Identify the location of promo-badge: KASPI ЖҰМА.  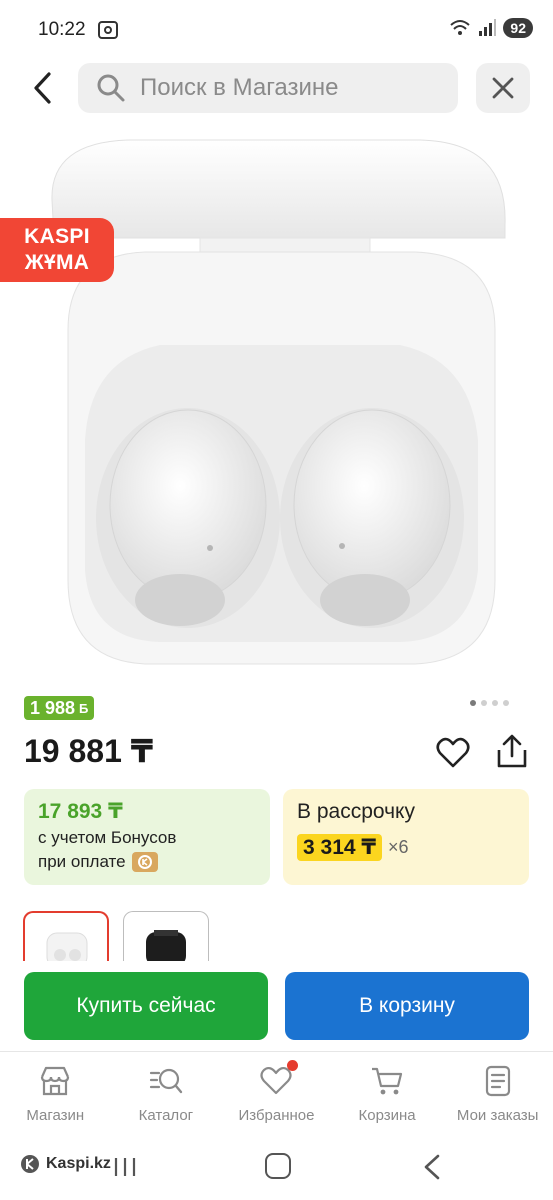
(57, 250).